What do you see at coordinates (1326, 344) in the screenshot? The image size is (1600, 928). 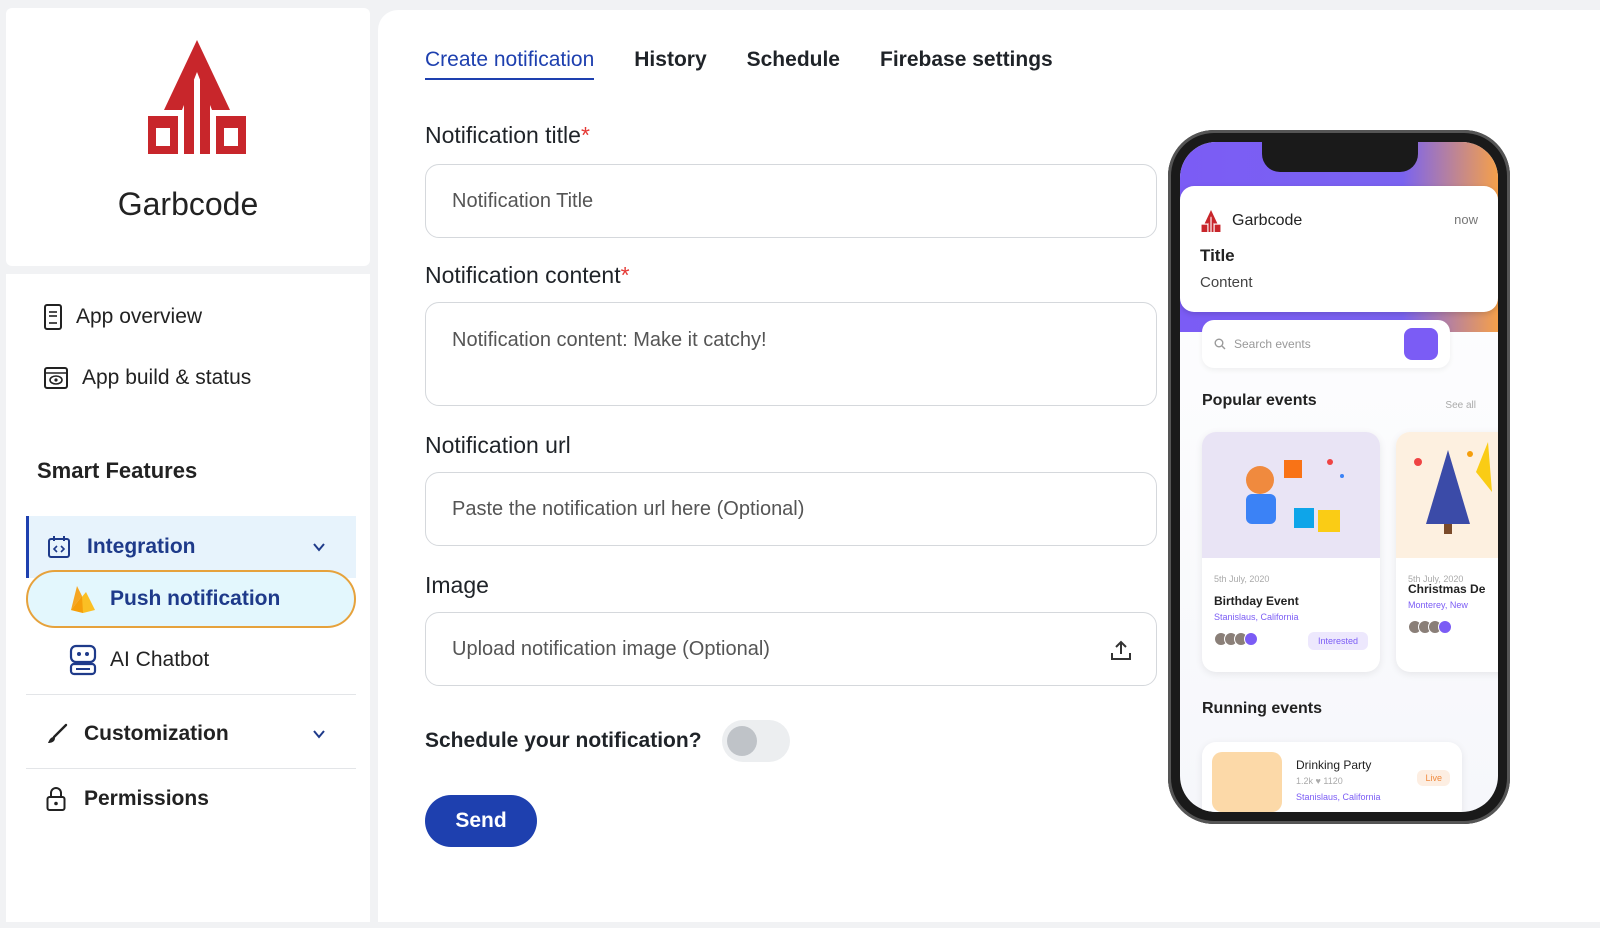 I see `preview-search-bar: Search events` at bounding box center [1326, 344].